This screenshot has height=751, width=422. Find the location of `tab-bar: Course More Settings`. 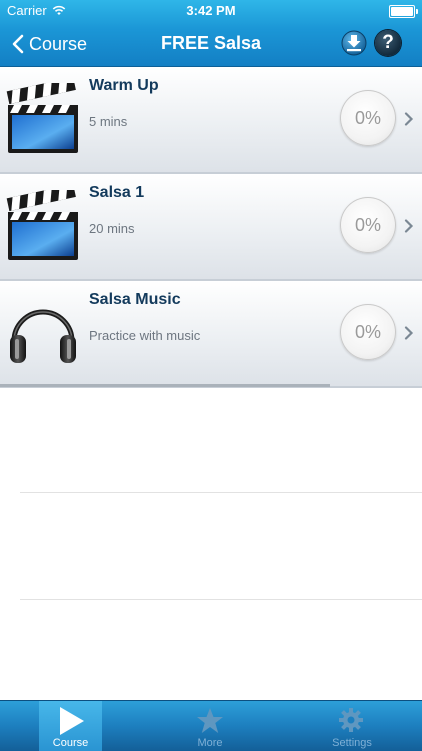

tab-bar: Course More Settings is located at coordinates (211, 725).